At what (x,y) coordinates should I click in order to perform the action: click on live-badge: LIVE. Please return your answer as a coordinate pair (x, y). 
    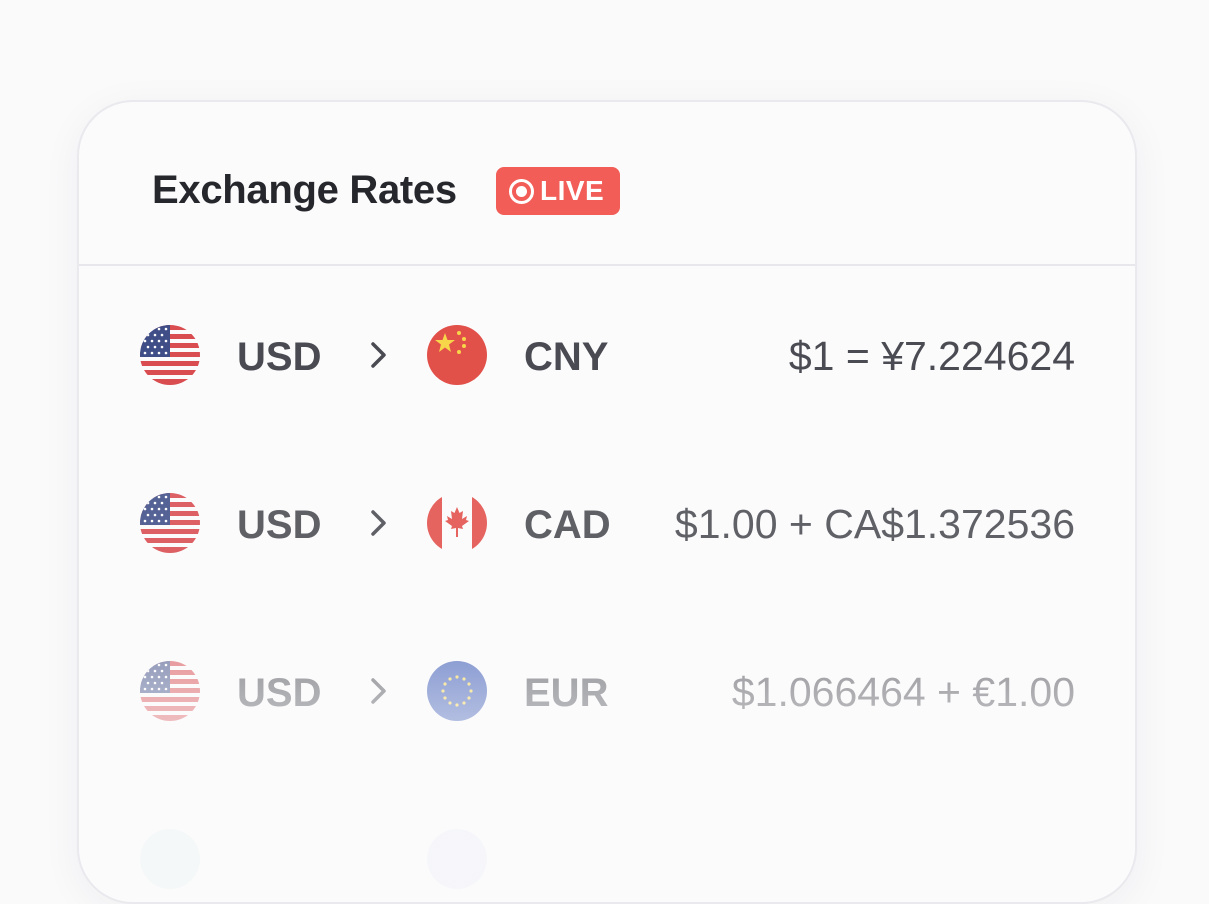
    Looking at the image, I should click on (558, 191).